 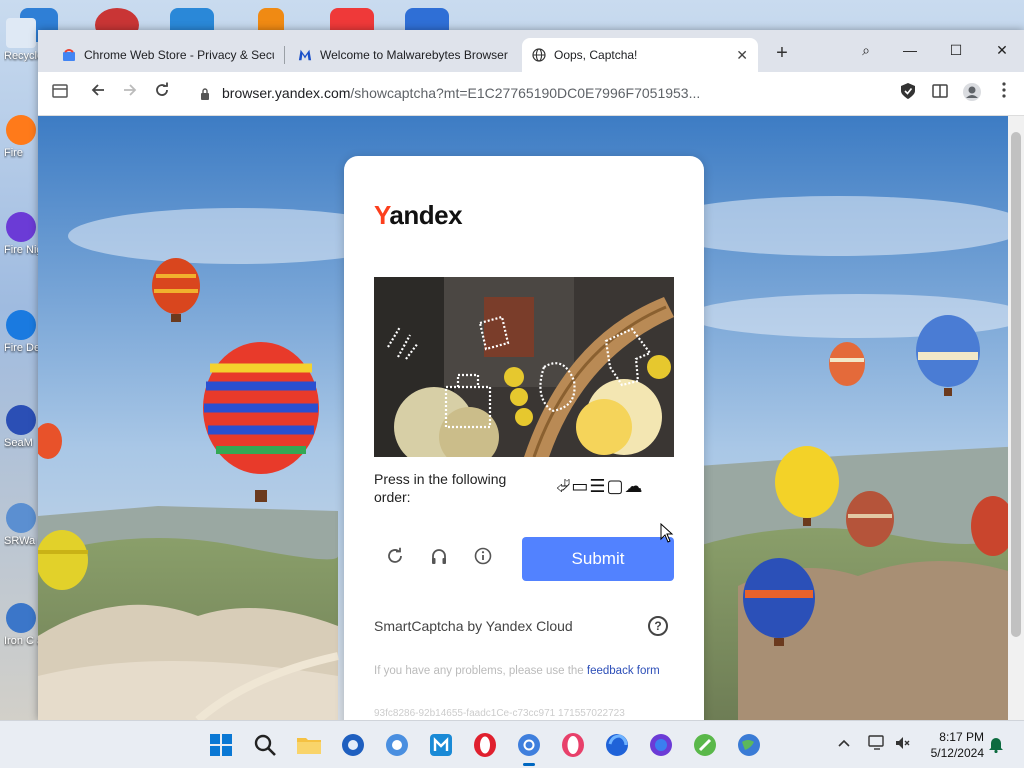 I want to click on forward-arrow-icon, so click(x=130, y=94).